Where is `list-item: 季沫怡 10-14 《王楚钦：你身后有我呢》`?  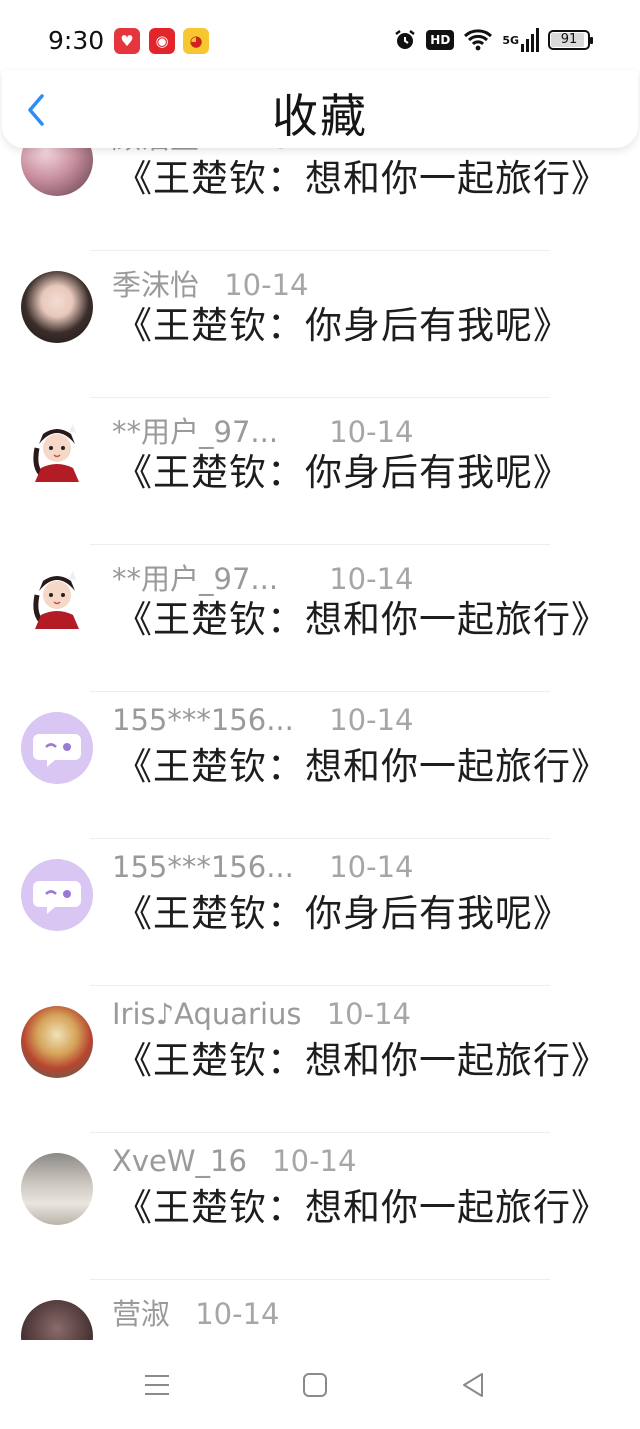 list-item: 季沫怡 10-14 《王楚钦：你身后有我呢》 is located at coordinates (320, 324).